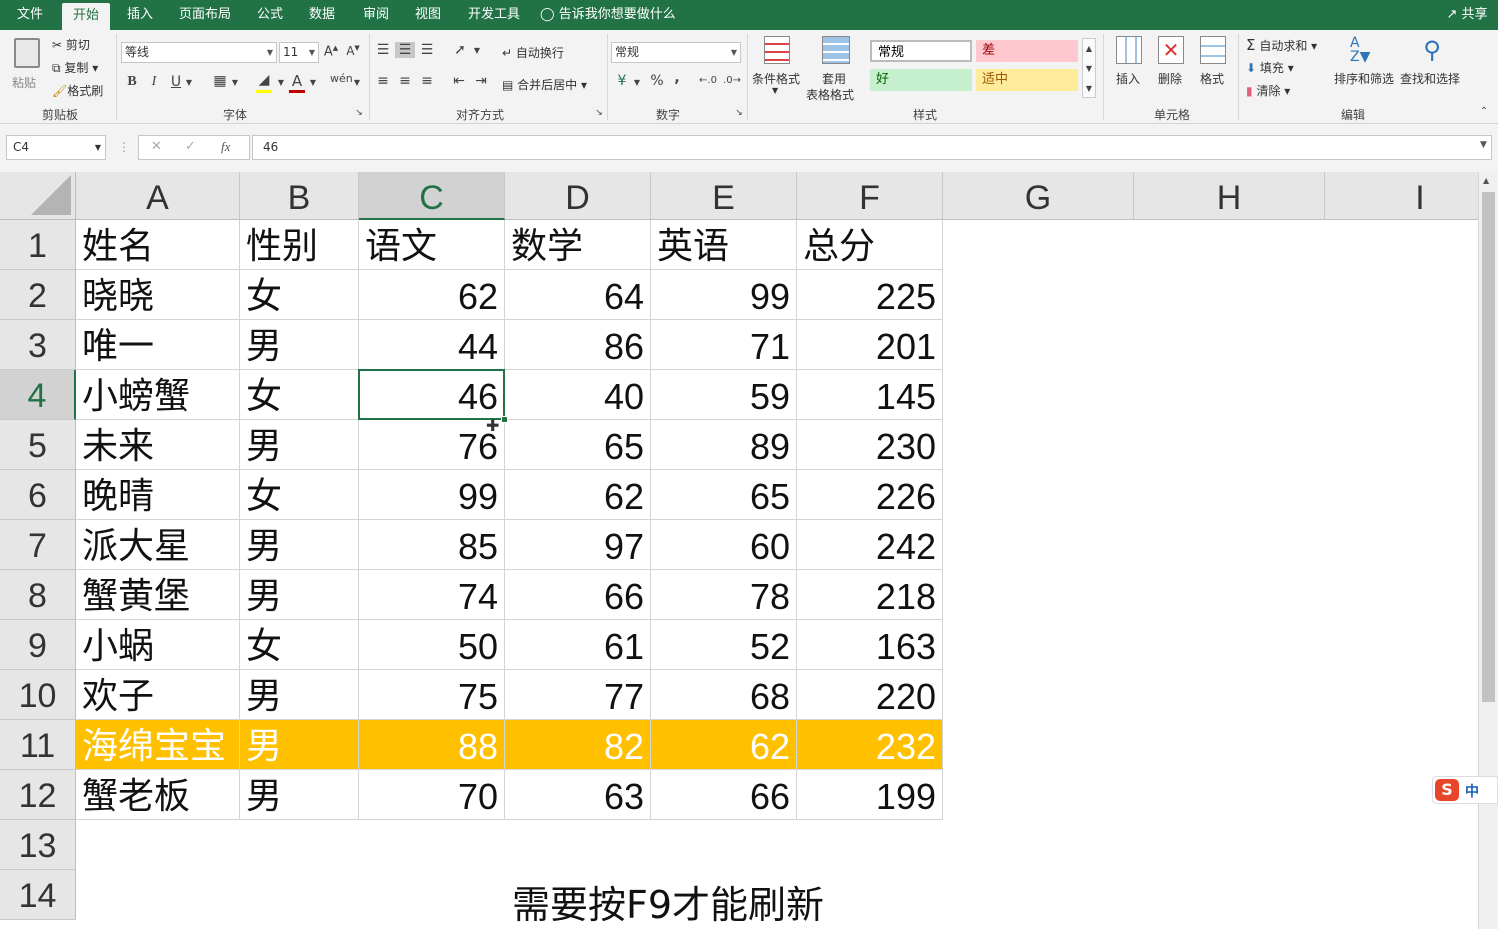 This screenshot has width=1498, height=929. Describe the element at coordinates (432, 245) in the screenshot. I see `header-cell: 语文` at that location.